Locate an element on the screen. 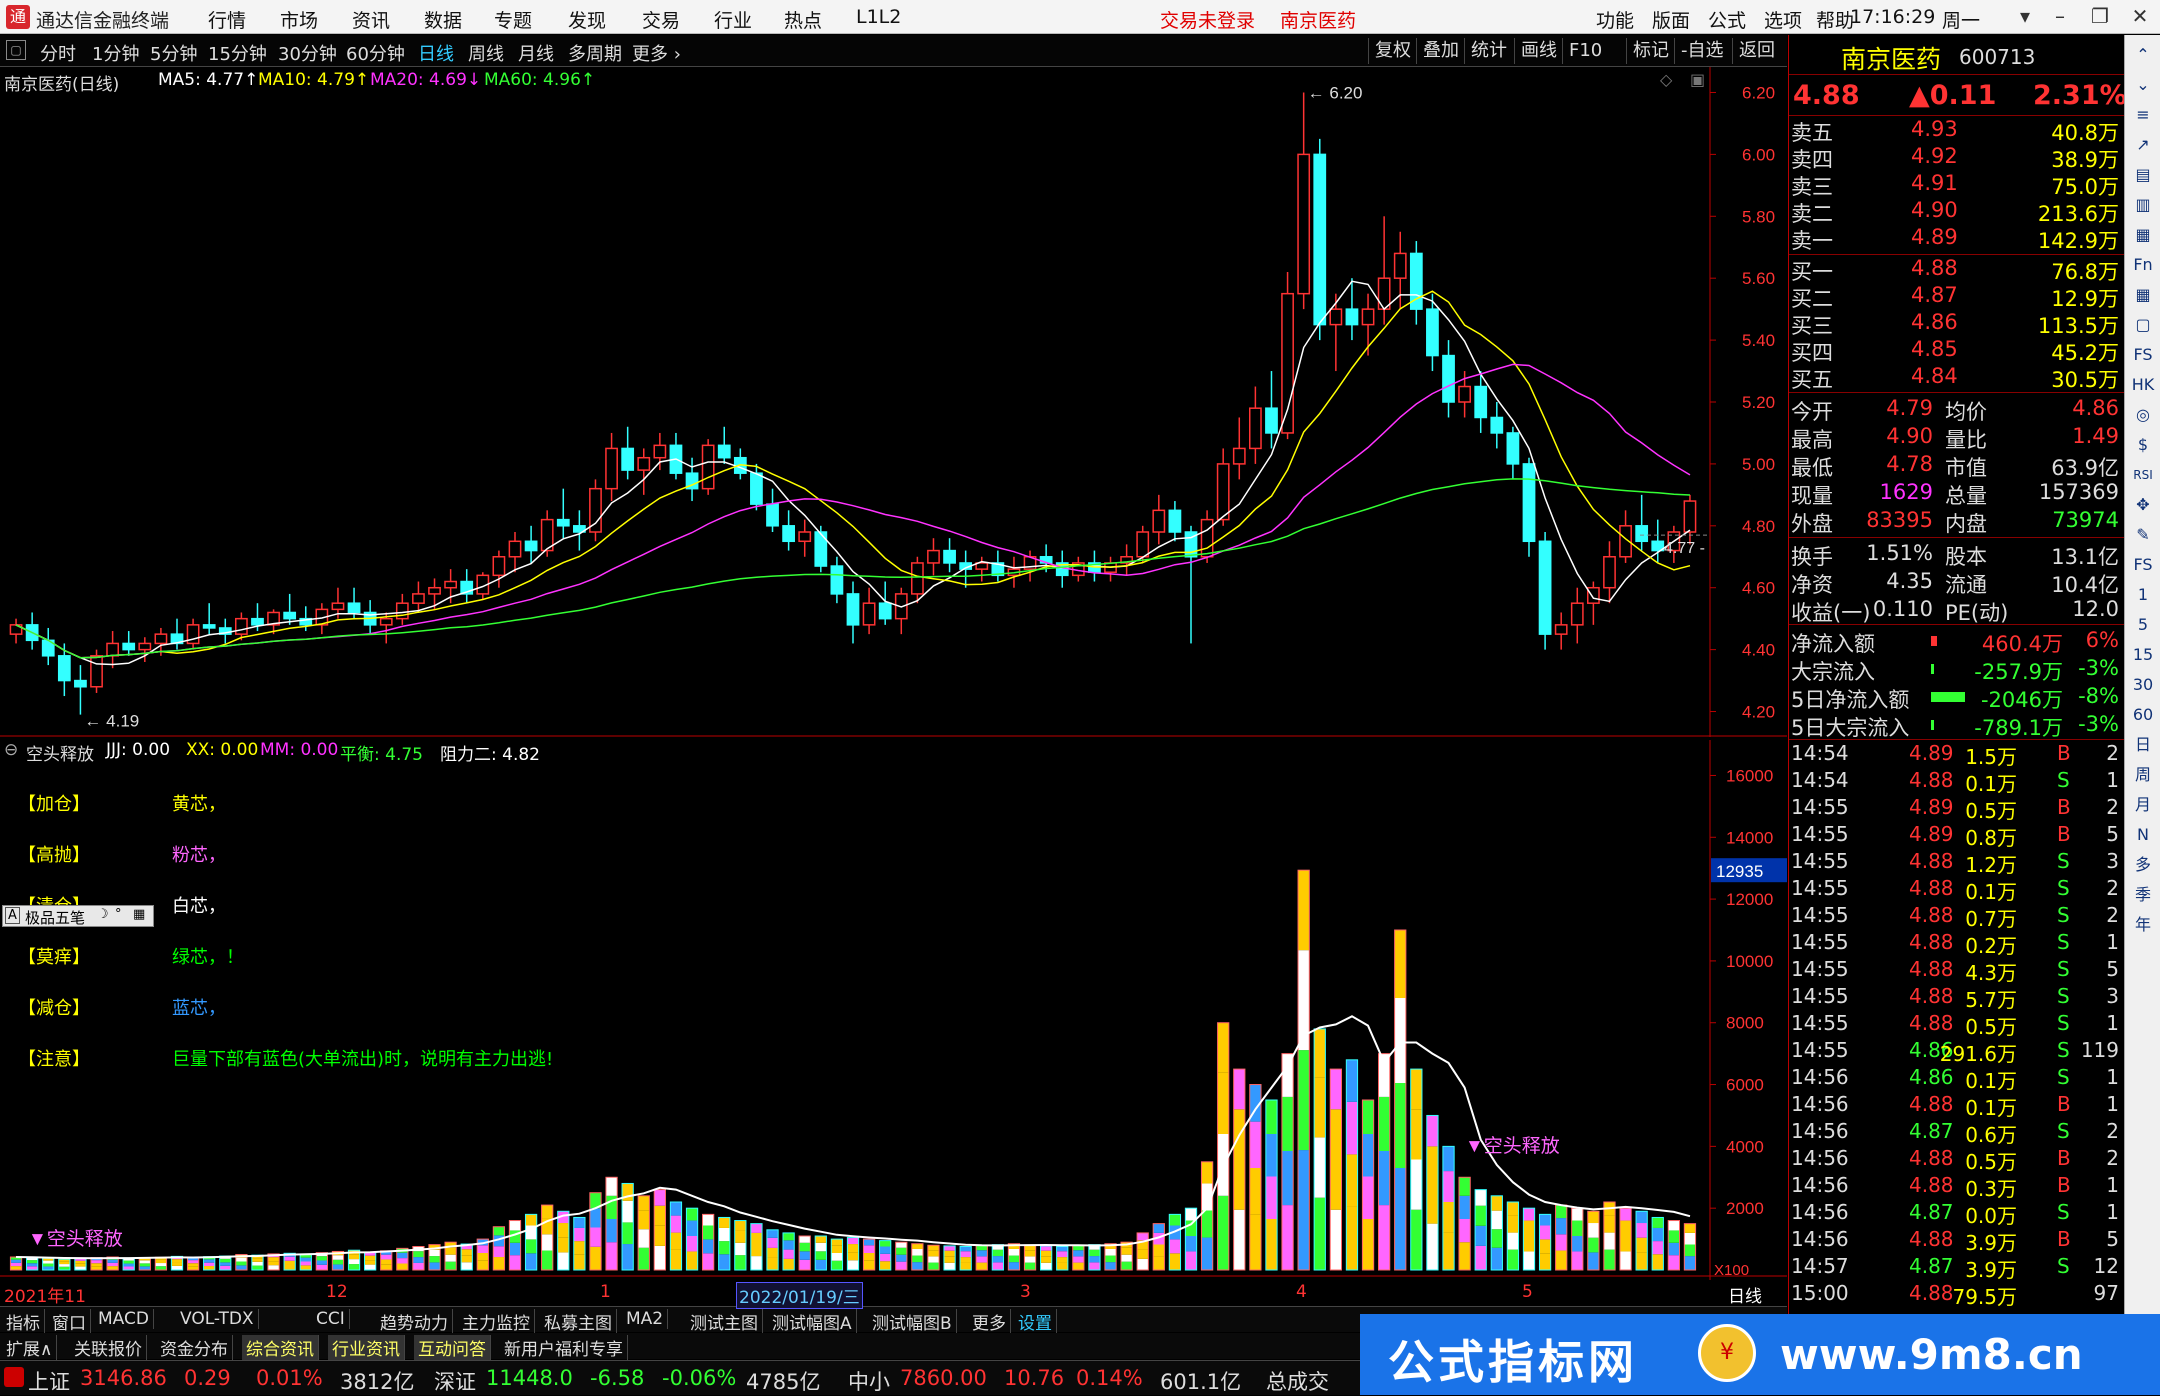 The image size is (2160, 1396). order-row: 卖五 4.93 40.8万 is located at coordinates (1957, 131).